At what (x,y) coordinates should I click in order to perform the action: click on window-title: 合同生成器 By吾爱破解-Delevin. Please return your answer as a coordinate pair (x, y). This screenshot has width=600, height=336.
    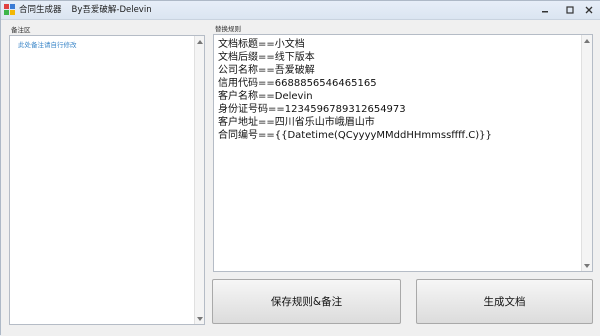
    Looking at the image, I should click on (85, 9).